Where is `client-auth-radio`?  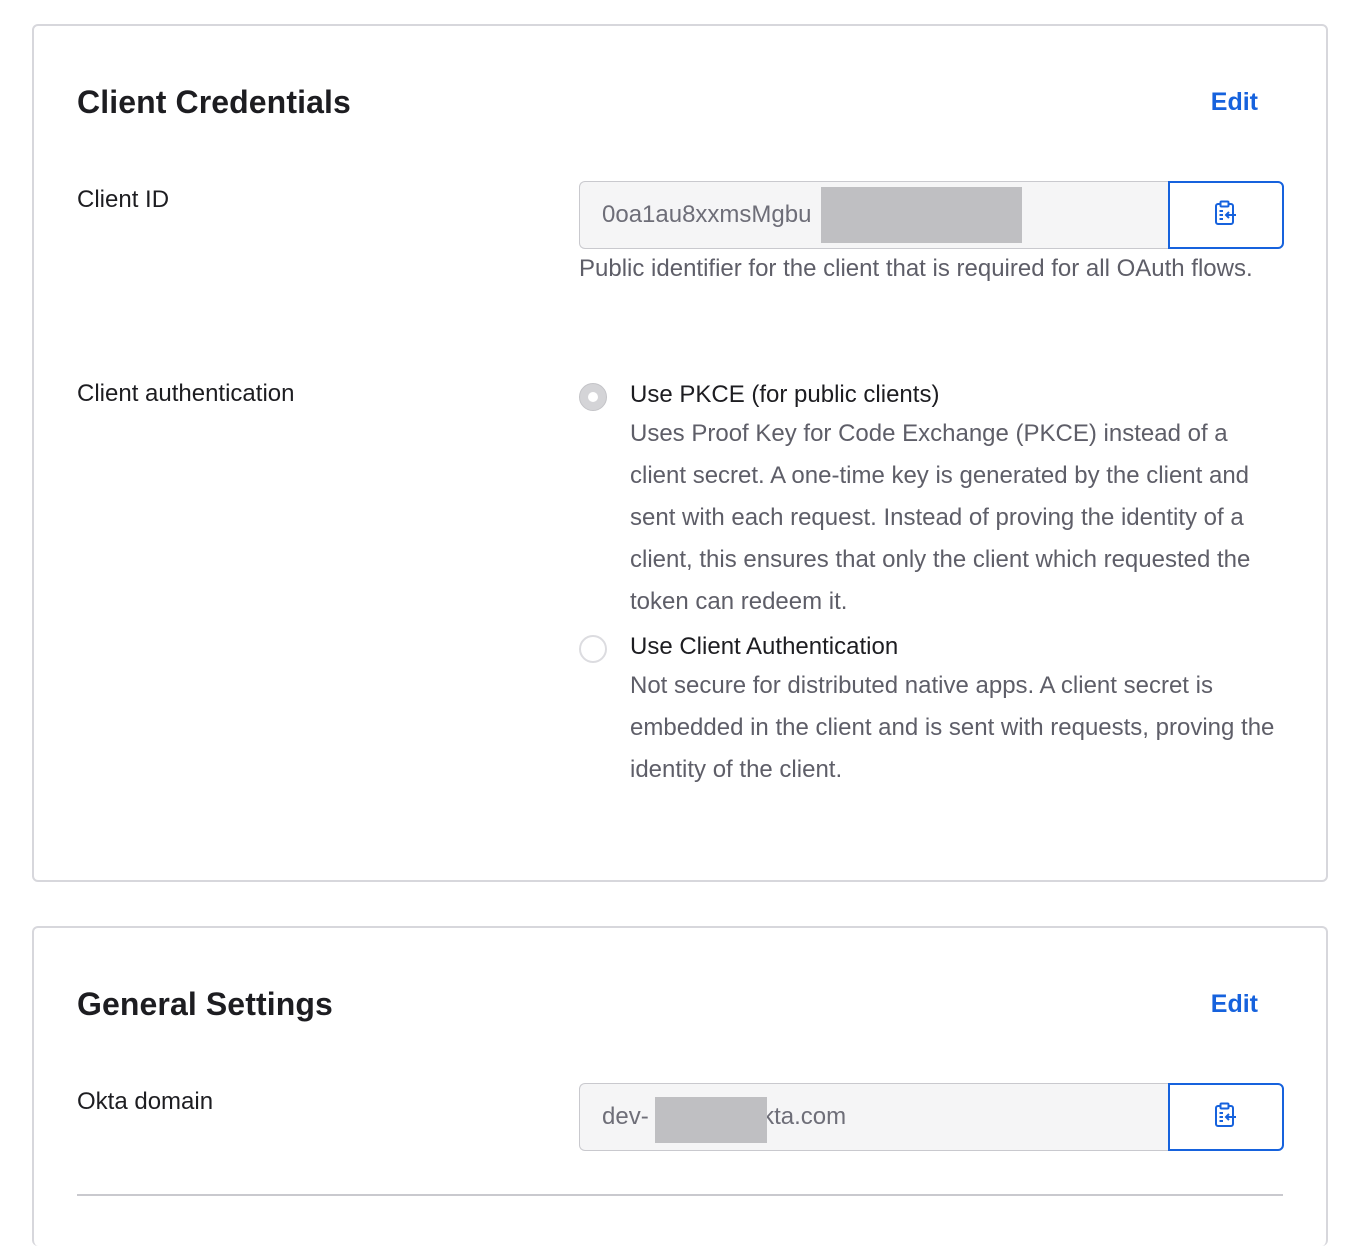
client-auth-radio is located at coordinates (593, 649).